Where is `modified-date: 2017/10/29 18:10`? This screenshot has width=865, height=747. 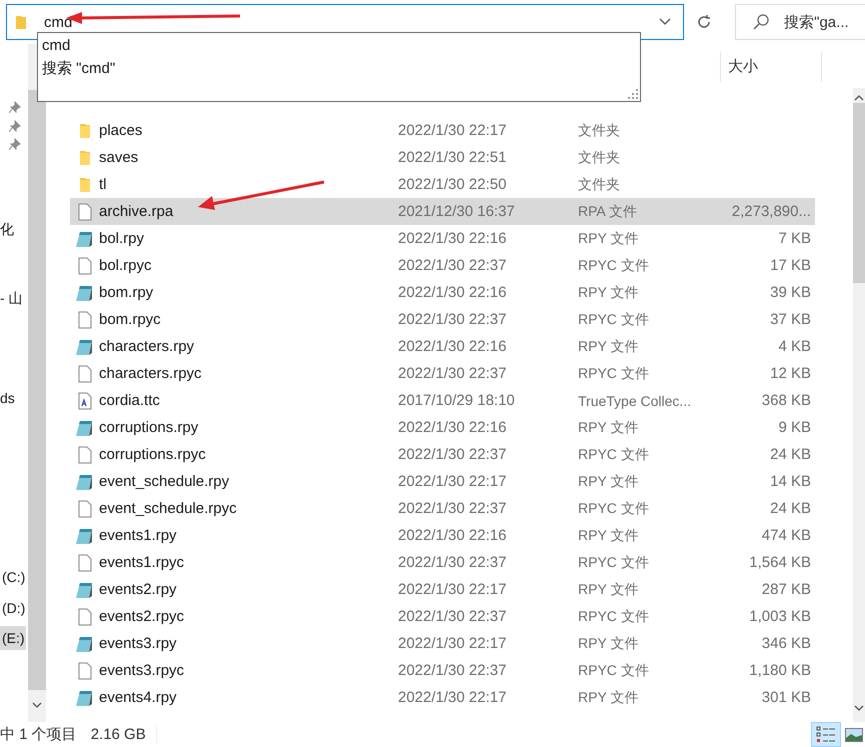 modified-date: 2017/10/29 18:10 is located at coordinates (457, 400).